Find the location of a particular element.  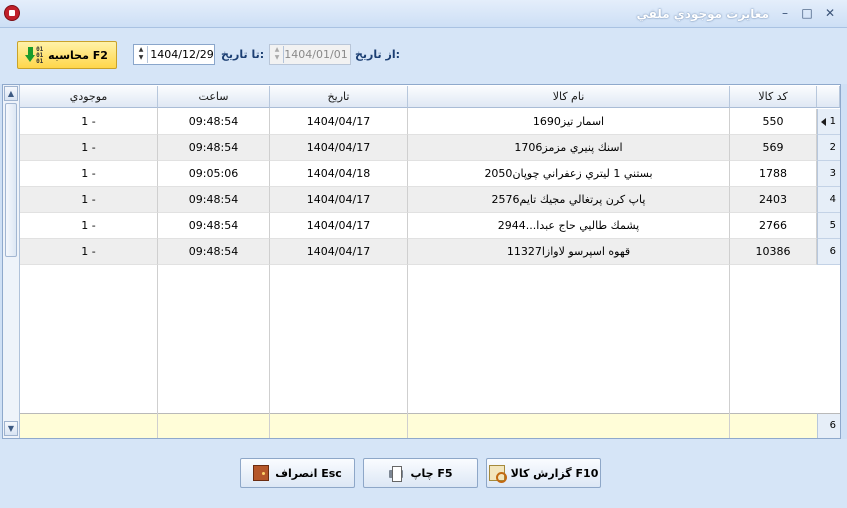

cell-product-code: 10386 is located at coordinates (773, 252).